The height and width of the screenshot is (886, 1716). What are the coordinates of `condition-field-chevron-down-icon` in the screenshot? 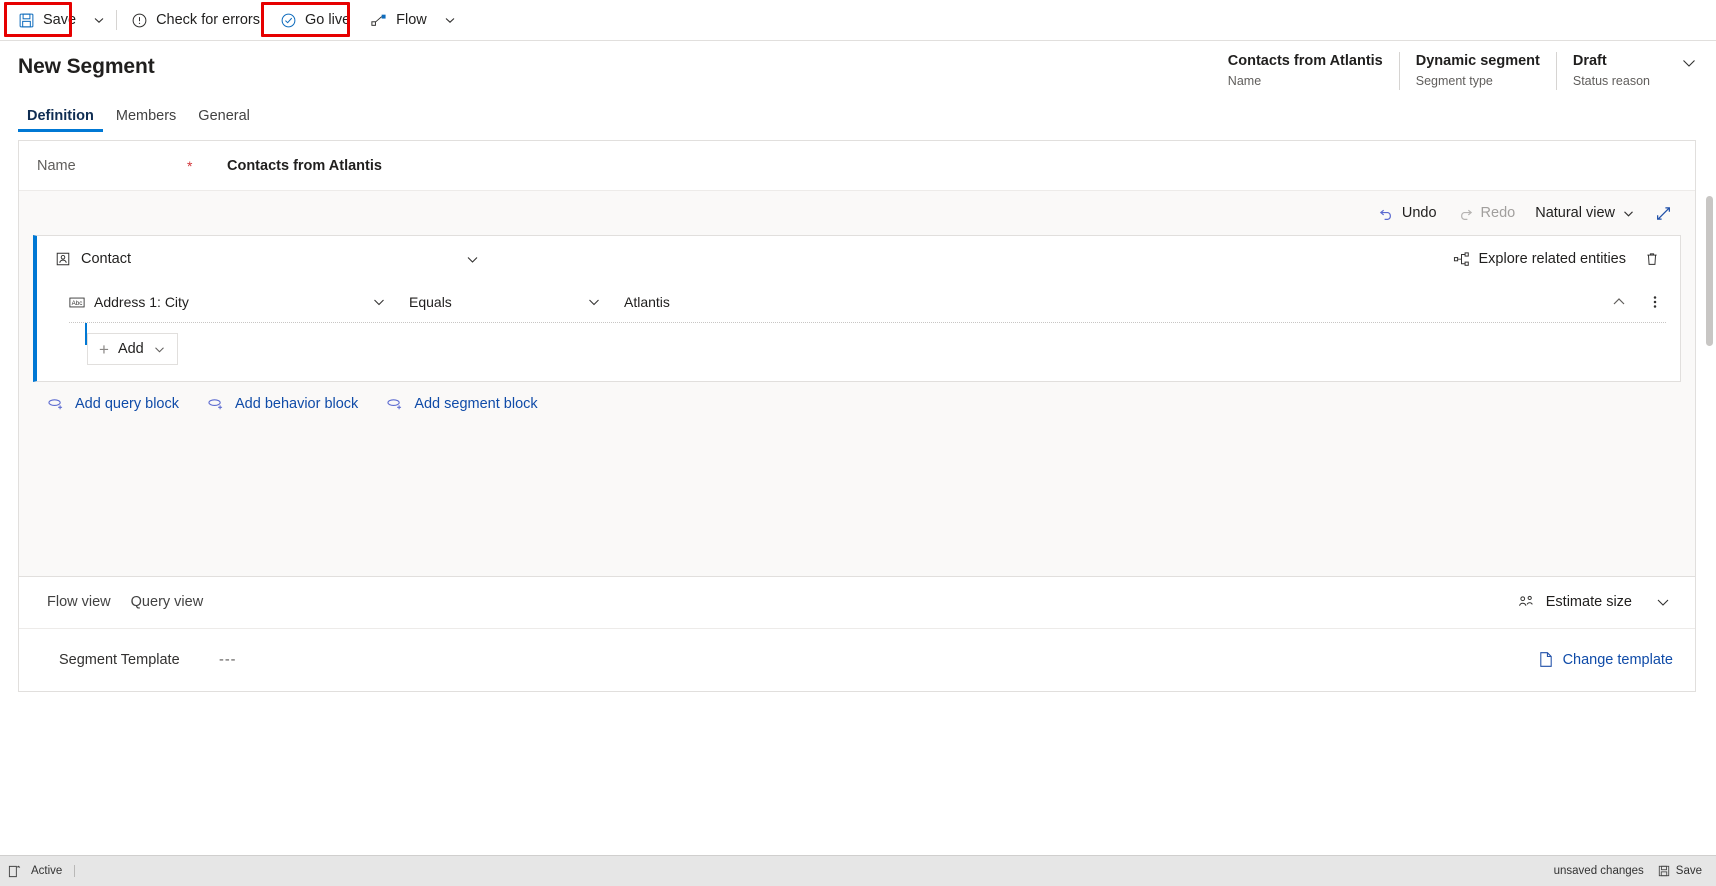 It's located at (379, 302).